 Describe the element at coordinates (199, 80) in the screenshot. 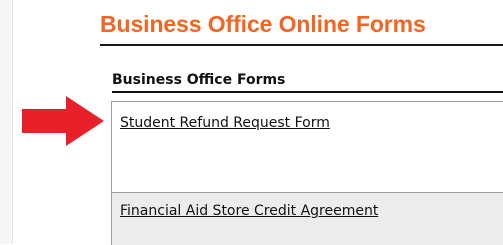

I see `section-heading: Business Office Forms` at that location.